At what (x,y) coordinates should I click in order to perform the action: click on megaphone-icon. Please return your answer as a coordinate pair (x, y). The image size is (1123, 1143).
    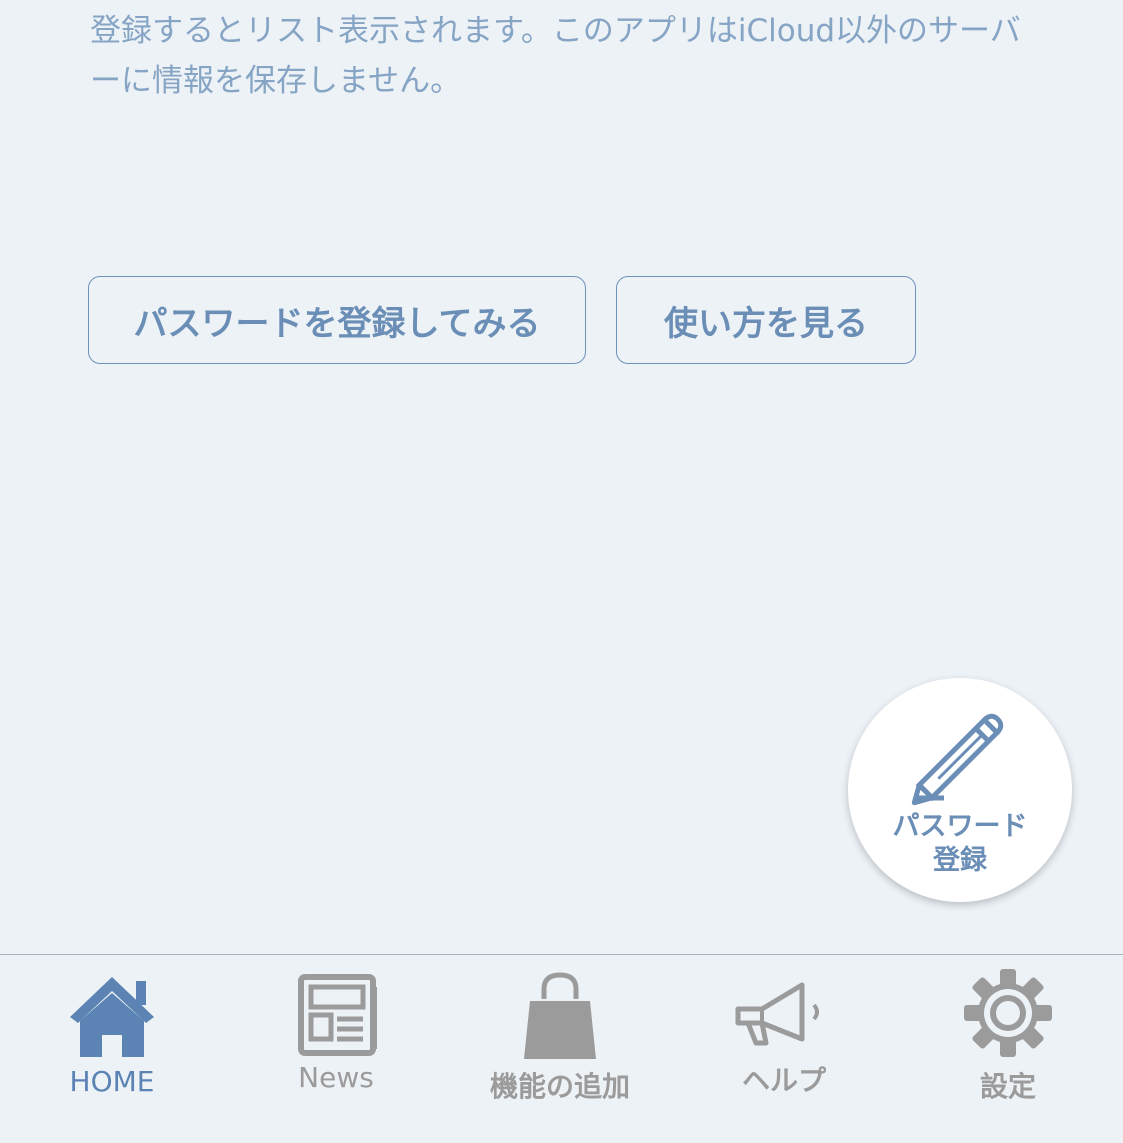
    Looking at the image, I should click on (777, 1014).